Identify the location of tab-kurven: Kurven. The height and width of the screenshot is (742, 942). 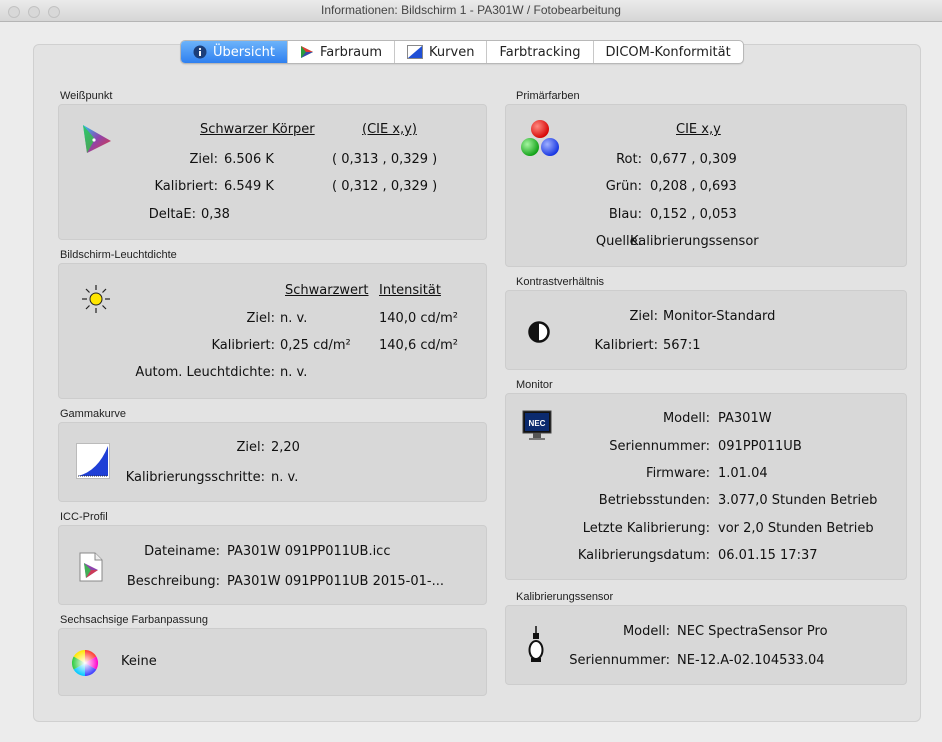
(441, 52).